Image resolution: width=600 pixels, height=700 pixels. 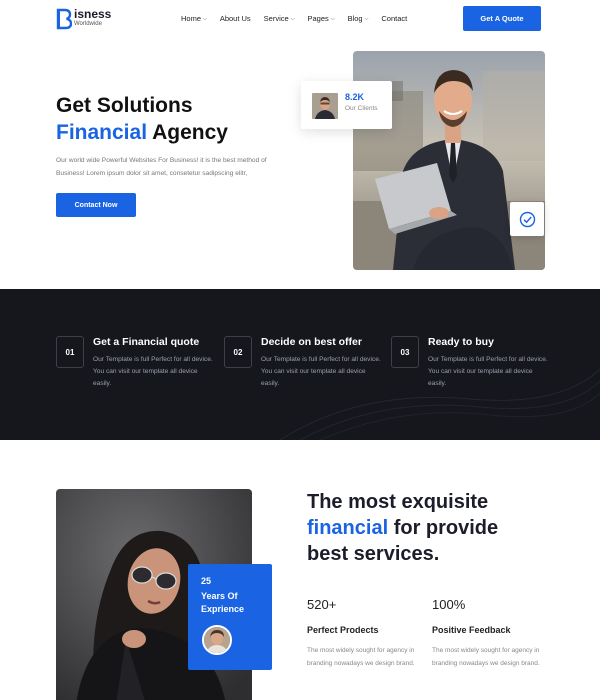 I want to click on clients-stat-card: 8.2K Our Clients, so click(x=346, y=105).